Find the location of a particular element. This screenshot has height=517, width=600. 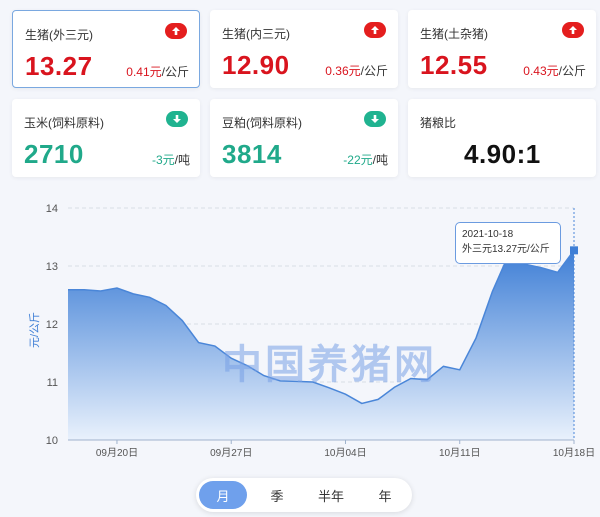

x-tick-label: 10月04日 is located at coordinates (345, 453).